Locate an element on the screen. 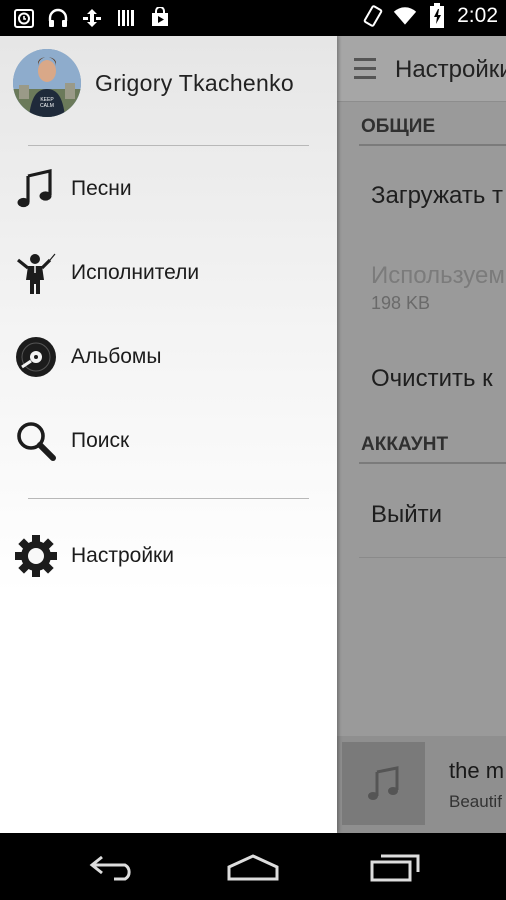 The width and height of the screenshot is (506, 900). drawer-item-label: Настройки is located at coordinates (122, 555).